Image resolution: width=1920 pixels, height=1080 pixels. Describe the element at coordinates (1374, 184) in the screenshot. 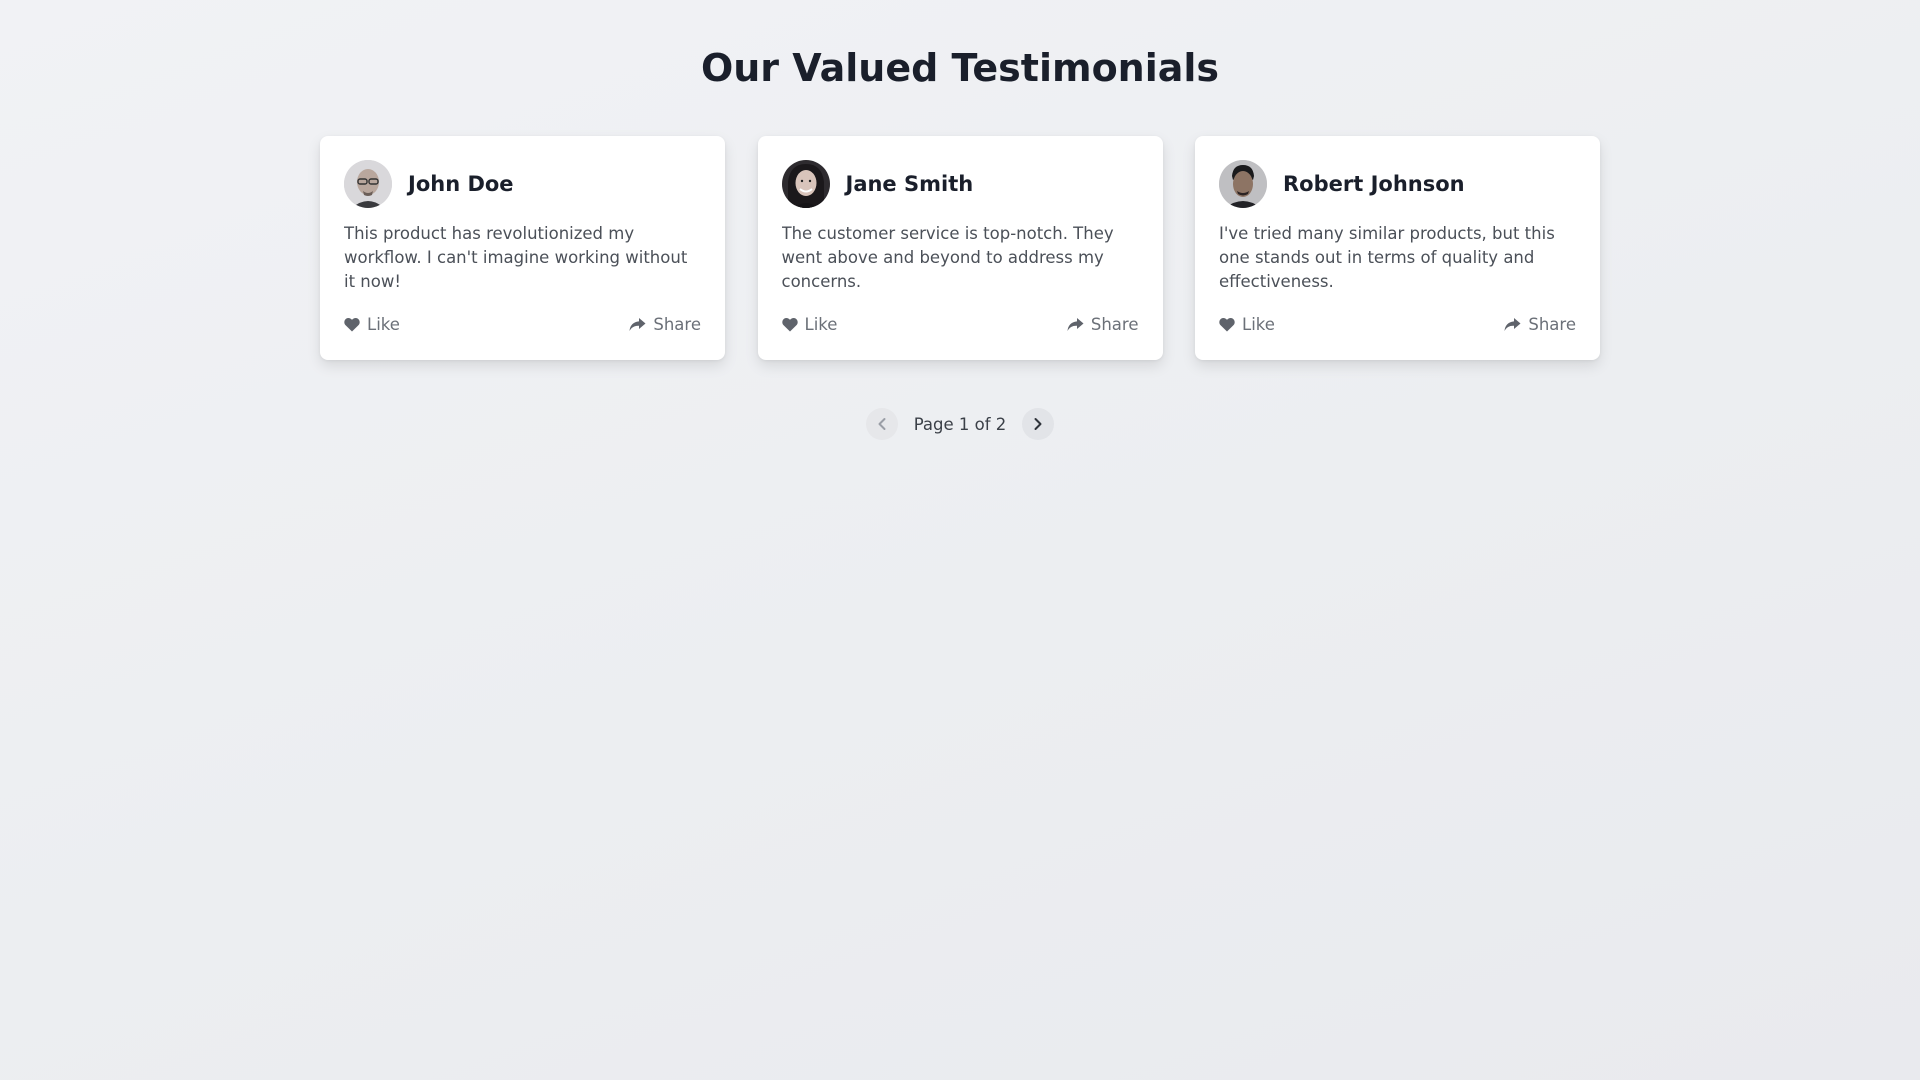

I see `reviewer-name: Robert Johnson` at that location.